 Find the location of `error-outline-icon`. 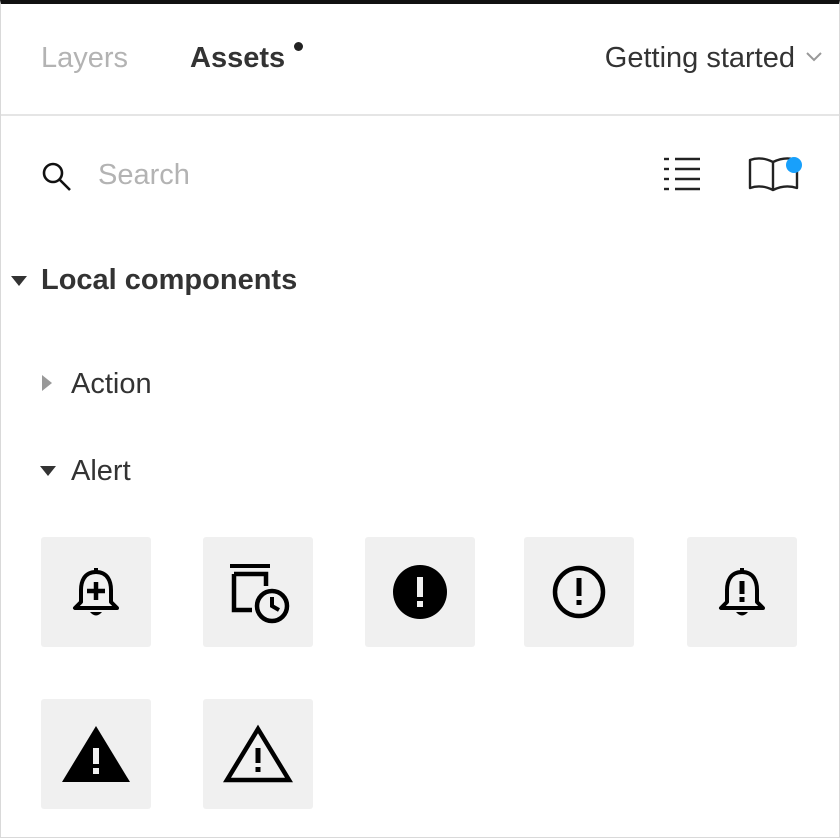

error-outline-icon is located at coordinates (579, 592).